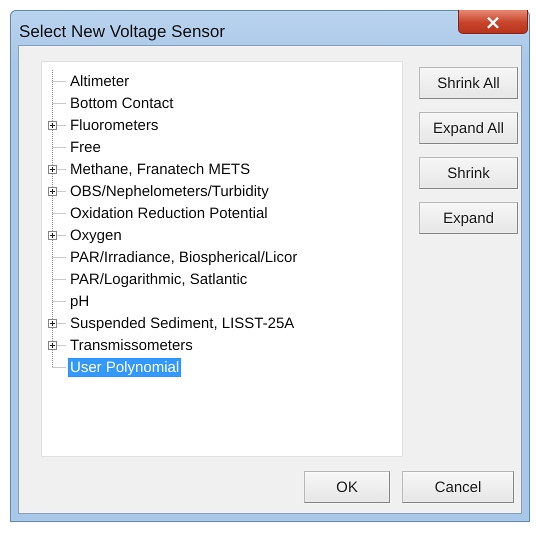  Describe the element at coordinates (160, 169) in the screenshot. I see `tree-item: Methane, Franatech METS` at that location.